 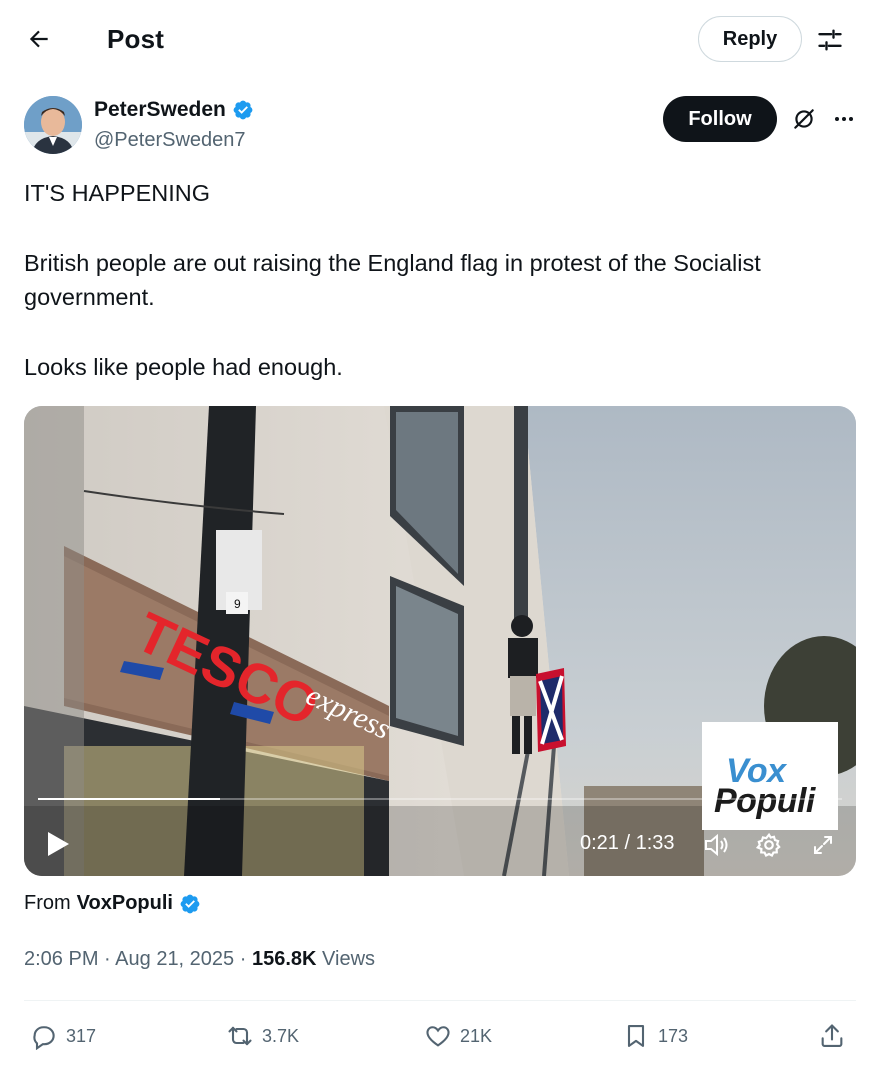 What do you see at coordinates (174, 959) in the screenshot?
I see `post-date: Aug 21, 2025` at bounding box center [174, 959].